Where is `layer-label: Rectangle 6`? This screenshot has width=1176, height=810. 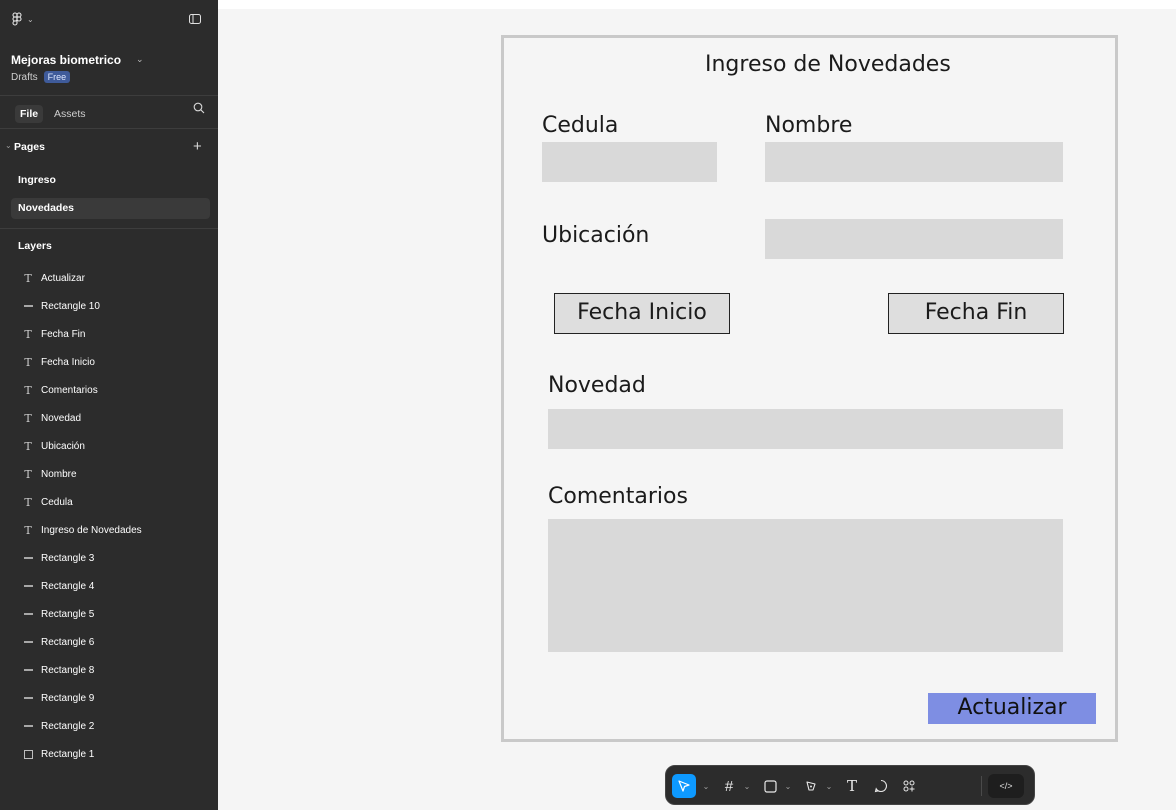
layer-label: Rectangle 6 is located at coordinates (68, 642).